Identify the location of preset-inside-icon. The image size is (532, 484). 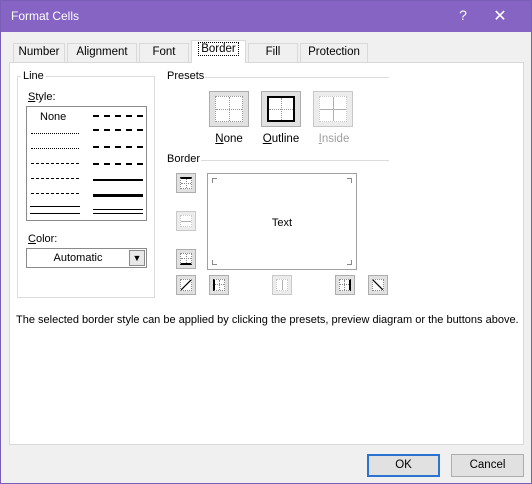
(333, 109).